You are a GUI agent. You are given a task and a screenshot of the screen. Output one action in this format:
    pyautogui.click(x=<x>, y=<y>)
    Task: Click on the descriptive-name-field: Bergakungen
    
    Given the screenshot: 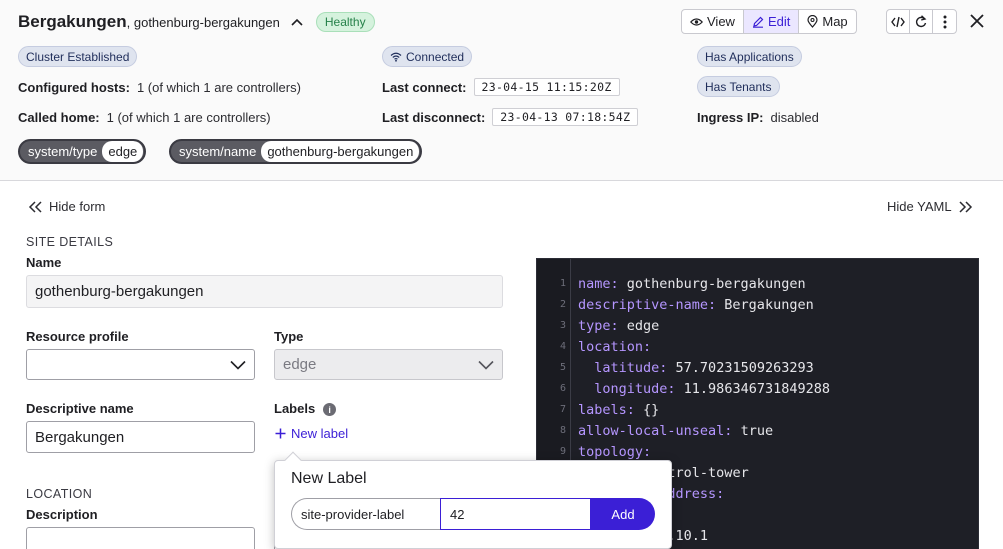 What is the action you would take?
    pyautogui.click(x=140, y=437)
    